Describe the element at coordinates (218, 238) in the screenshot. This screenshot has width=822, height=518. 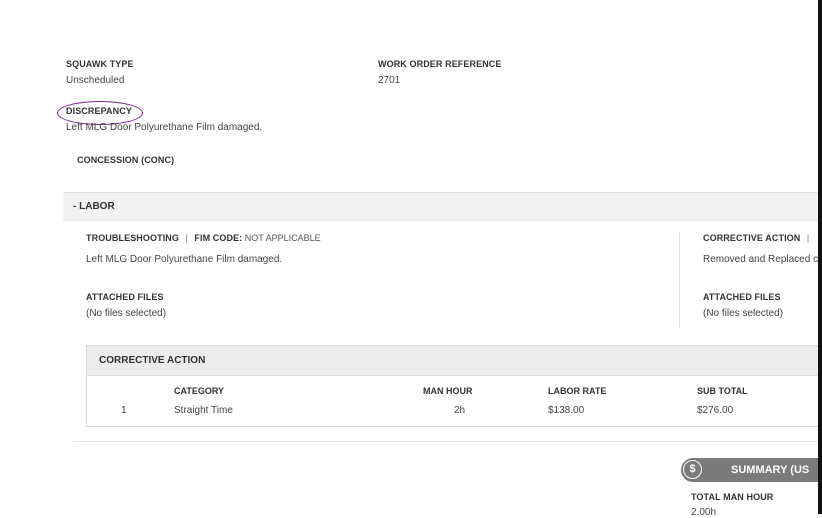
I see `fim-code-label: FIM CODE:` at that location.